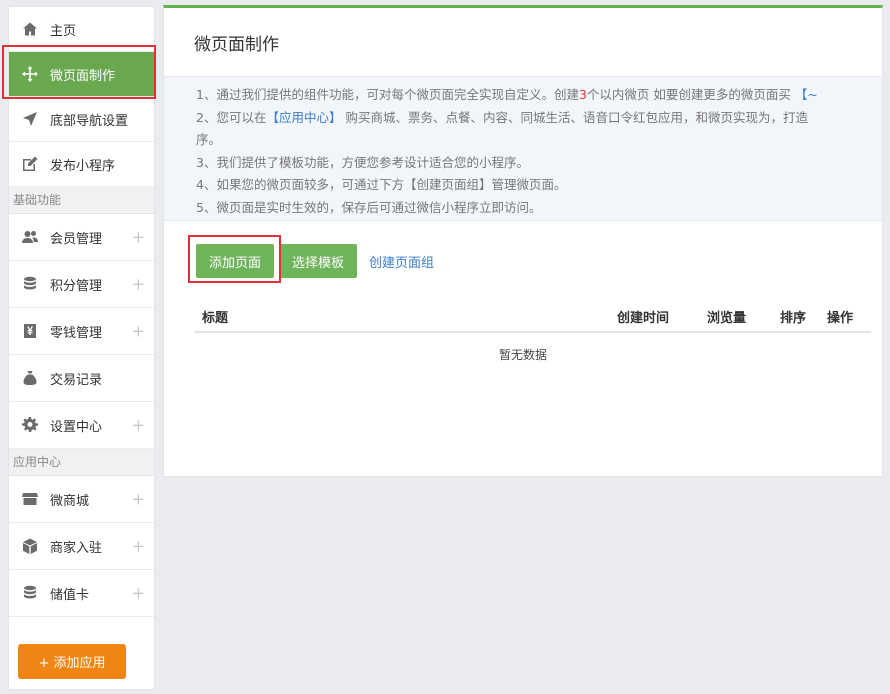 Image resolution: width=890 pixels, height=694 pixels. I want to click on create-page-group-link: 创建页面组, so click(401, 261).